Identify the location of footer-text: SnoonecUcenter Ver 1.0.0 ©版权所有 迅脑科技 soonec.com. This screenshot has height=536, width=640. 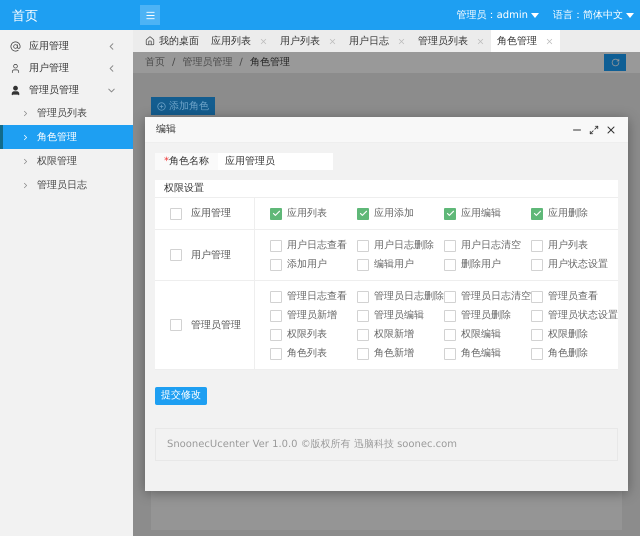
(312, 445).